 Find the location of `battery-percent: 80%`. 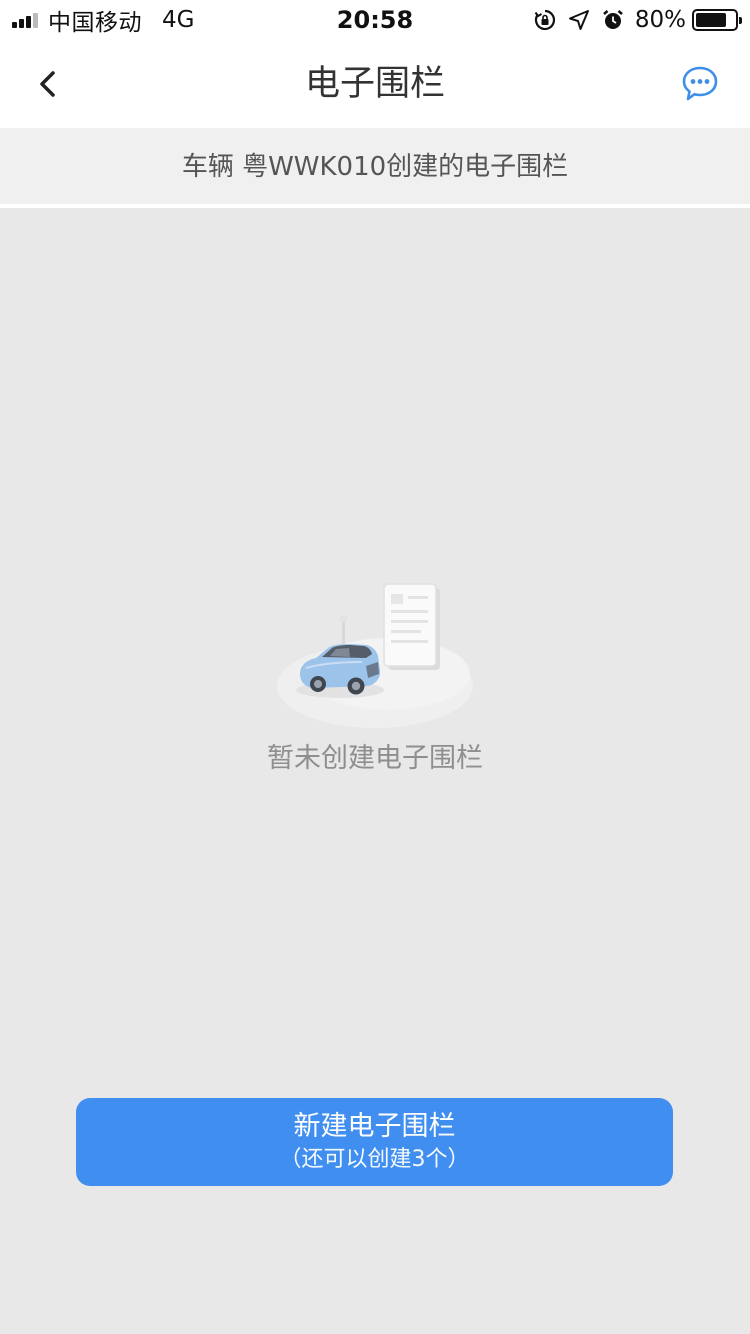

battery-percent: 80% is located at coordinates (660, 20).